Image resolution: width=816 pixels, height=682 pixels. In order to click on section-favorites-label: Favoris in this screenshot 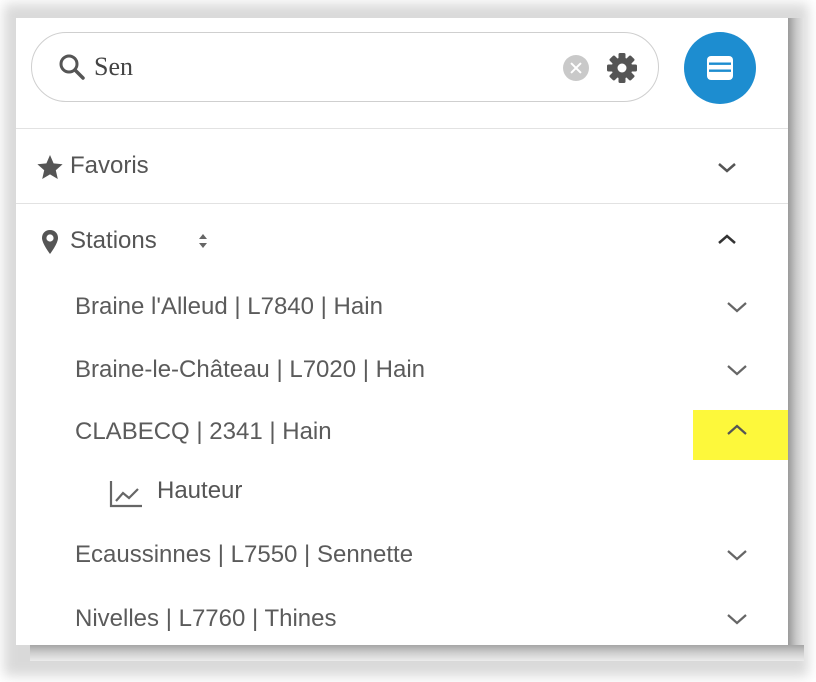, I will do `click(109, 165)`.